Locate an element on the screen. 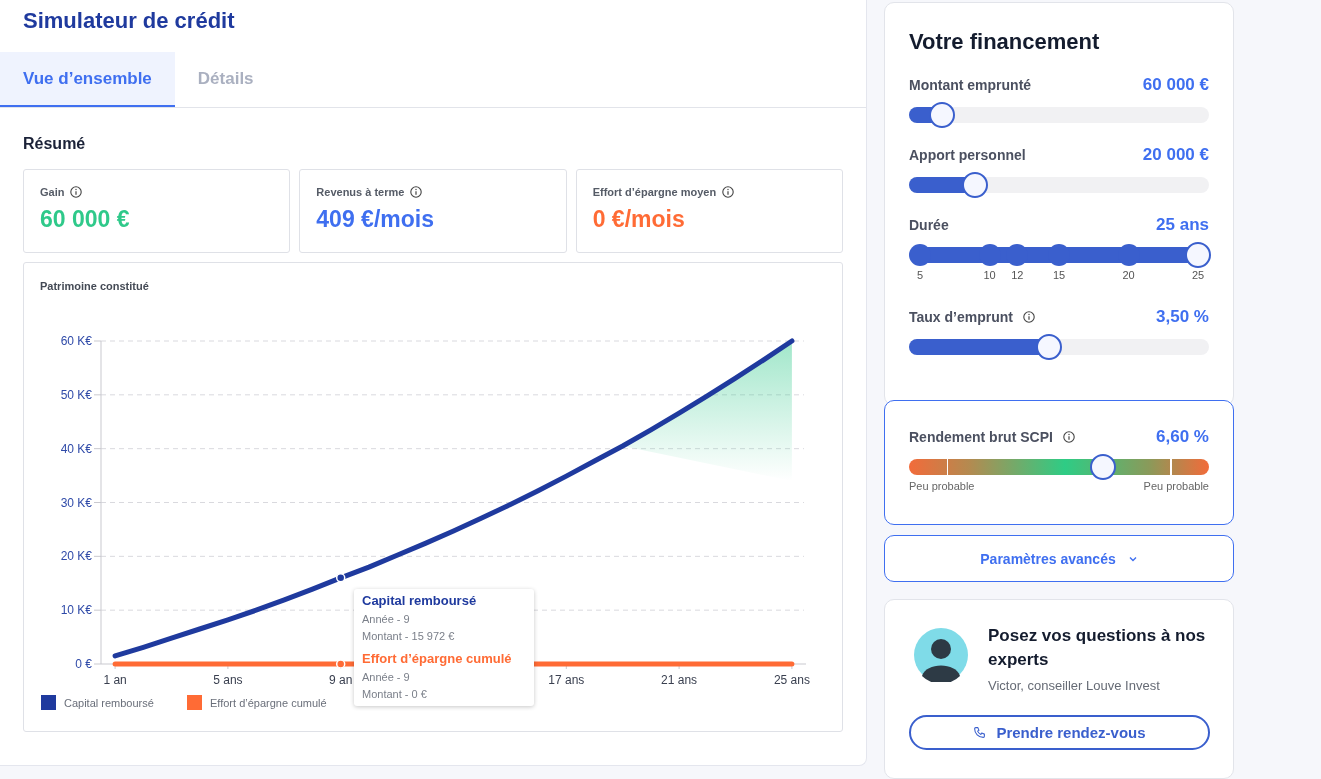 This screenshot has height=779, width=1321. slider-label: Apport personnel is located at coordinates (967, 155).